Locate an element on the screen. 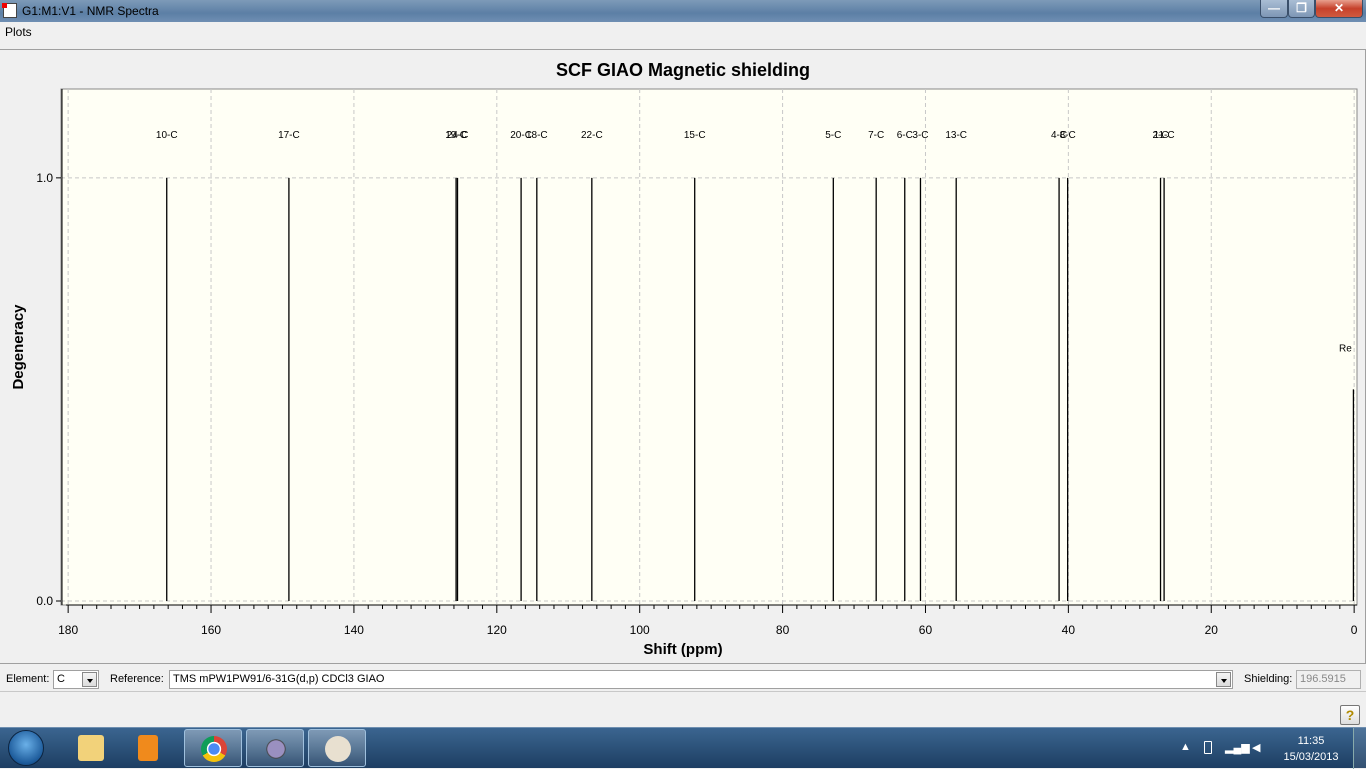 Image resolution: width=1366 pixels, height=769 pixels. peak-label: 8-C is located at coordinates (1068, 135).